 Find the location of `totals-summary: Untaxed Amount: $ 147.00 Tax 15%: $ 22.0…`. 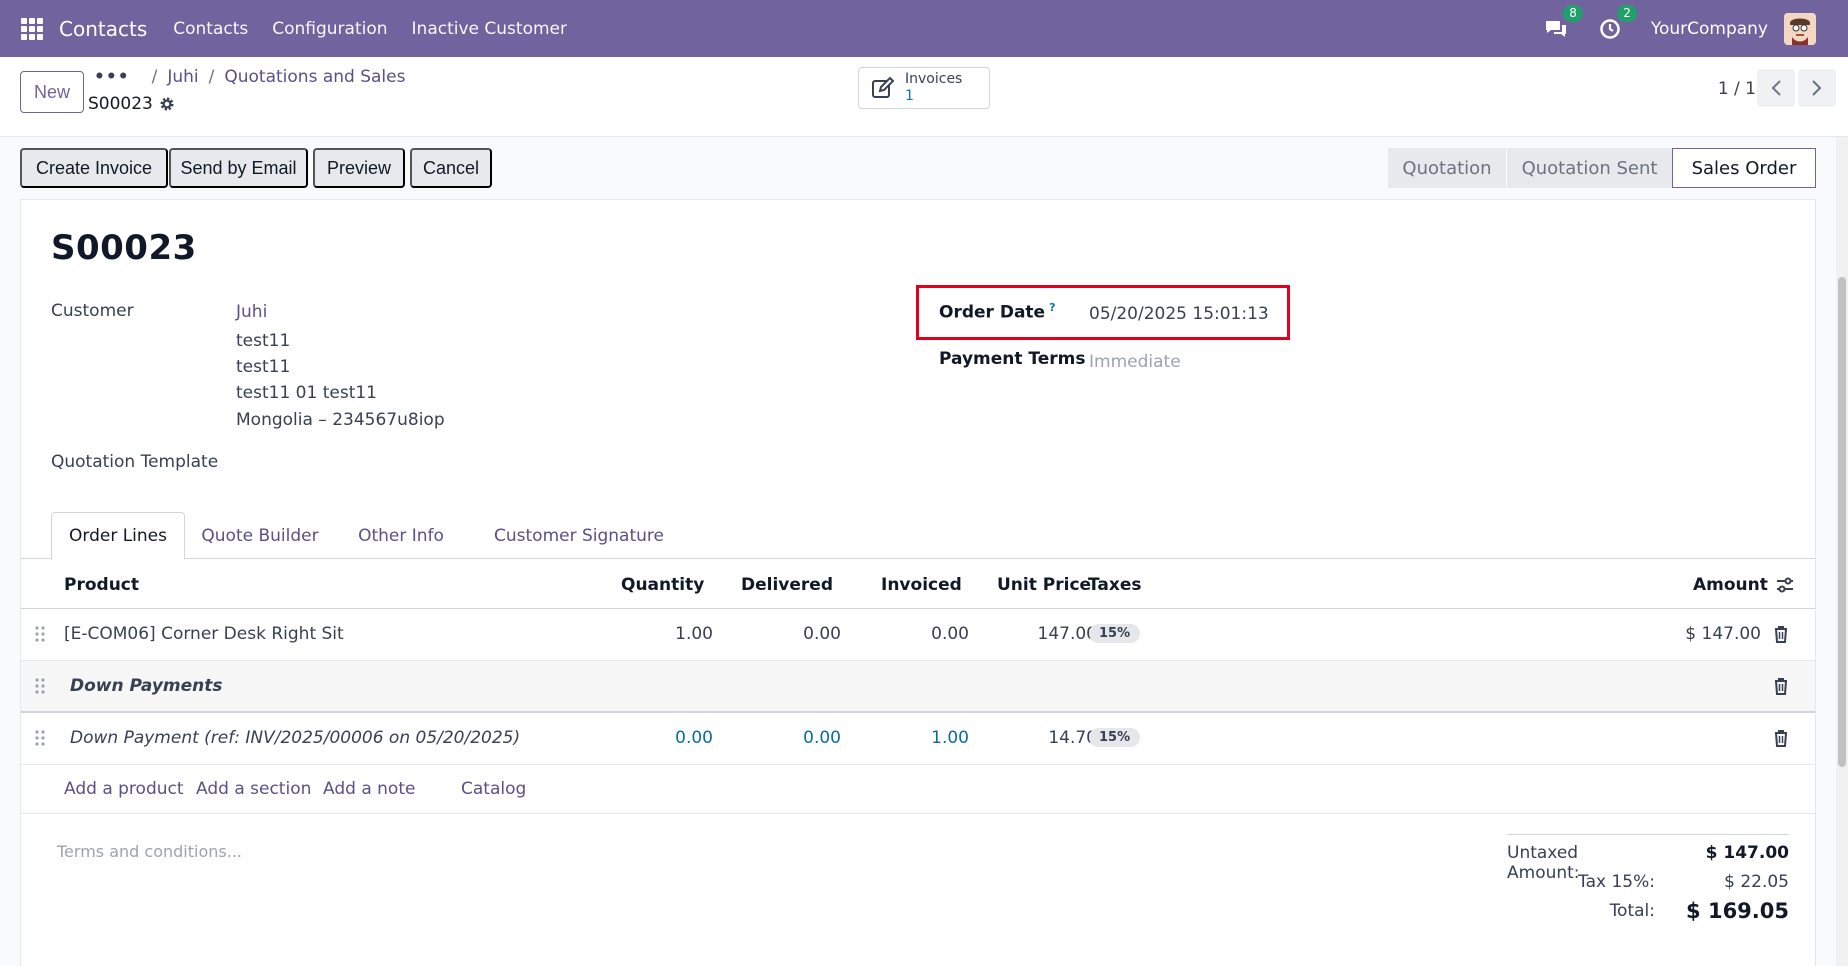

totals-summary: Untaxed Amount: $ 147.00 Tax 15%: $ 22.0… is located at coordinates (1648, 878).